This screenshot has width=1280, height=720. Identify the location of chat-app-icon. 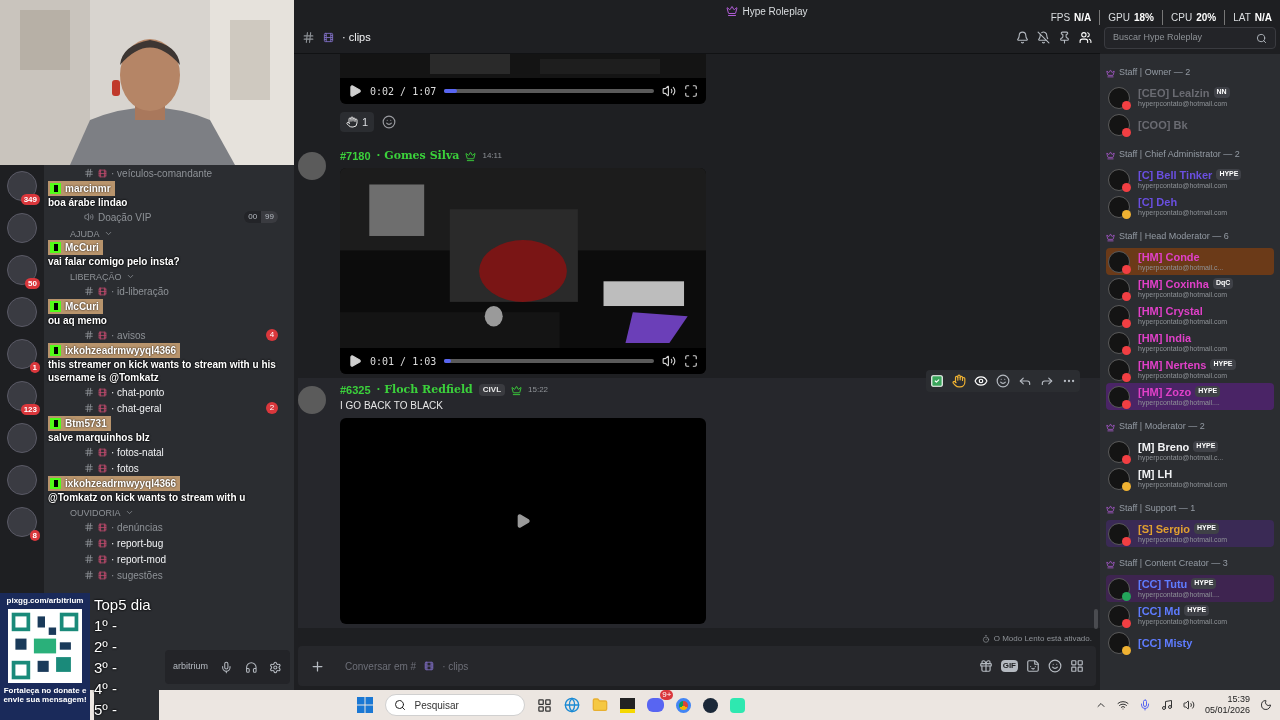
(656, 705).